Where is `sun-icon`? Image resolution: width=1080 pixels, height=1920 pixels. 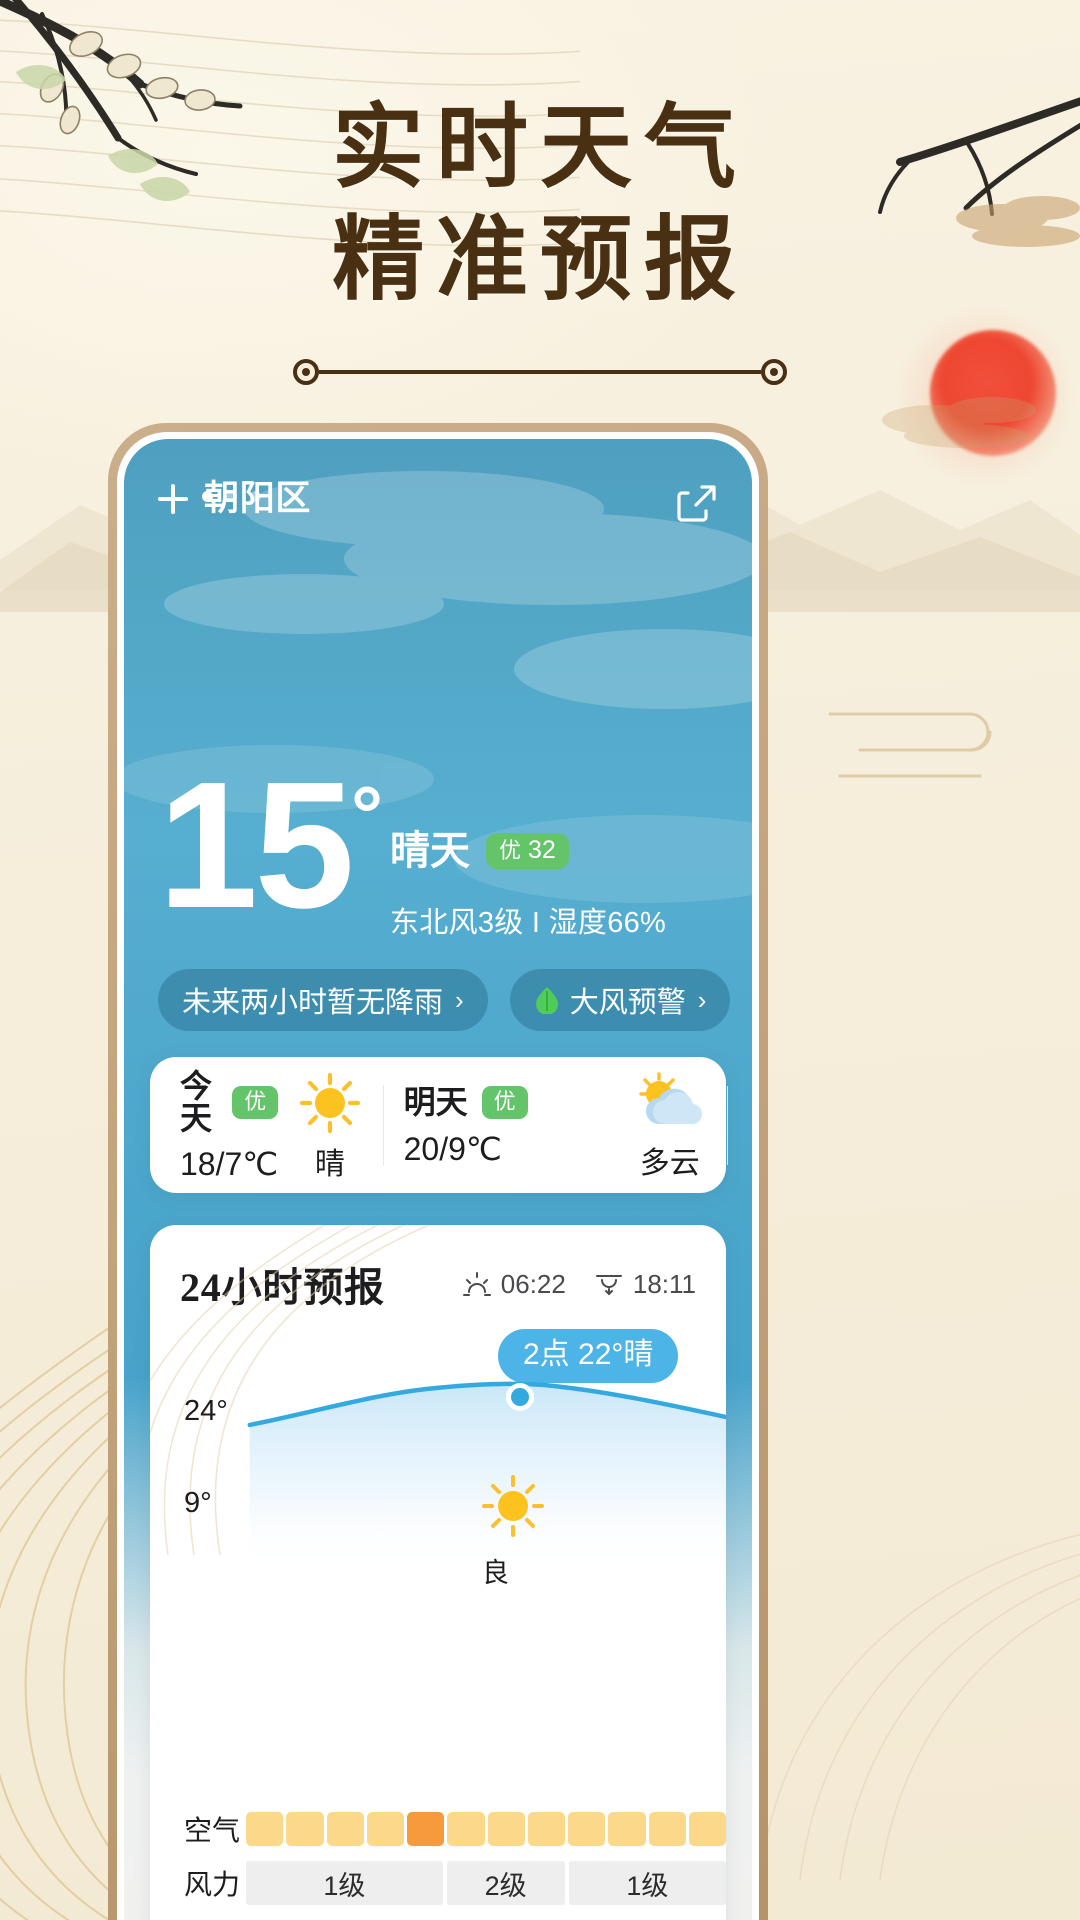
sun-icon is located at coordinates (330, 1105).